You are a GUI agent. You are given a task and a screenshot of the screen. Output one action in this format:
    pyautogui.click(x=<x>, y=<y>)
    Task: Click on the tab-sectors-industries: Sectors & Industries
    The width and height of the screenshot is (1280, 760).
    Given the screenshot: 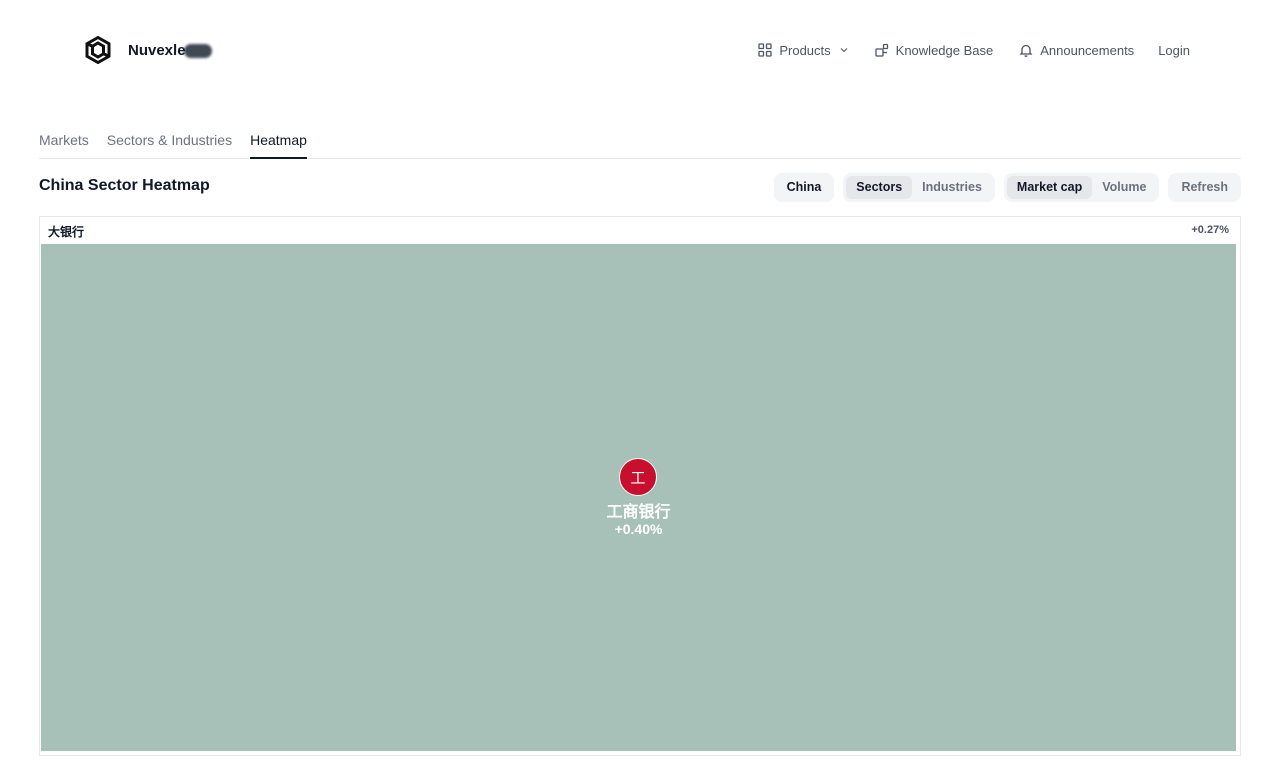 What is the action you would take?
    pyautogui.click(x=169, y=144)
    